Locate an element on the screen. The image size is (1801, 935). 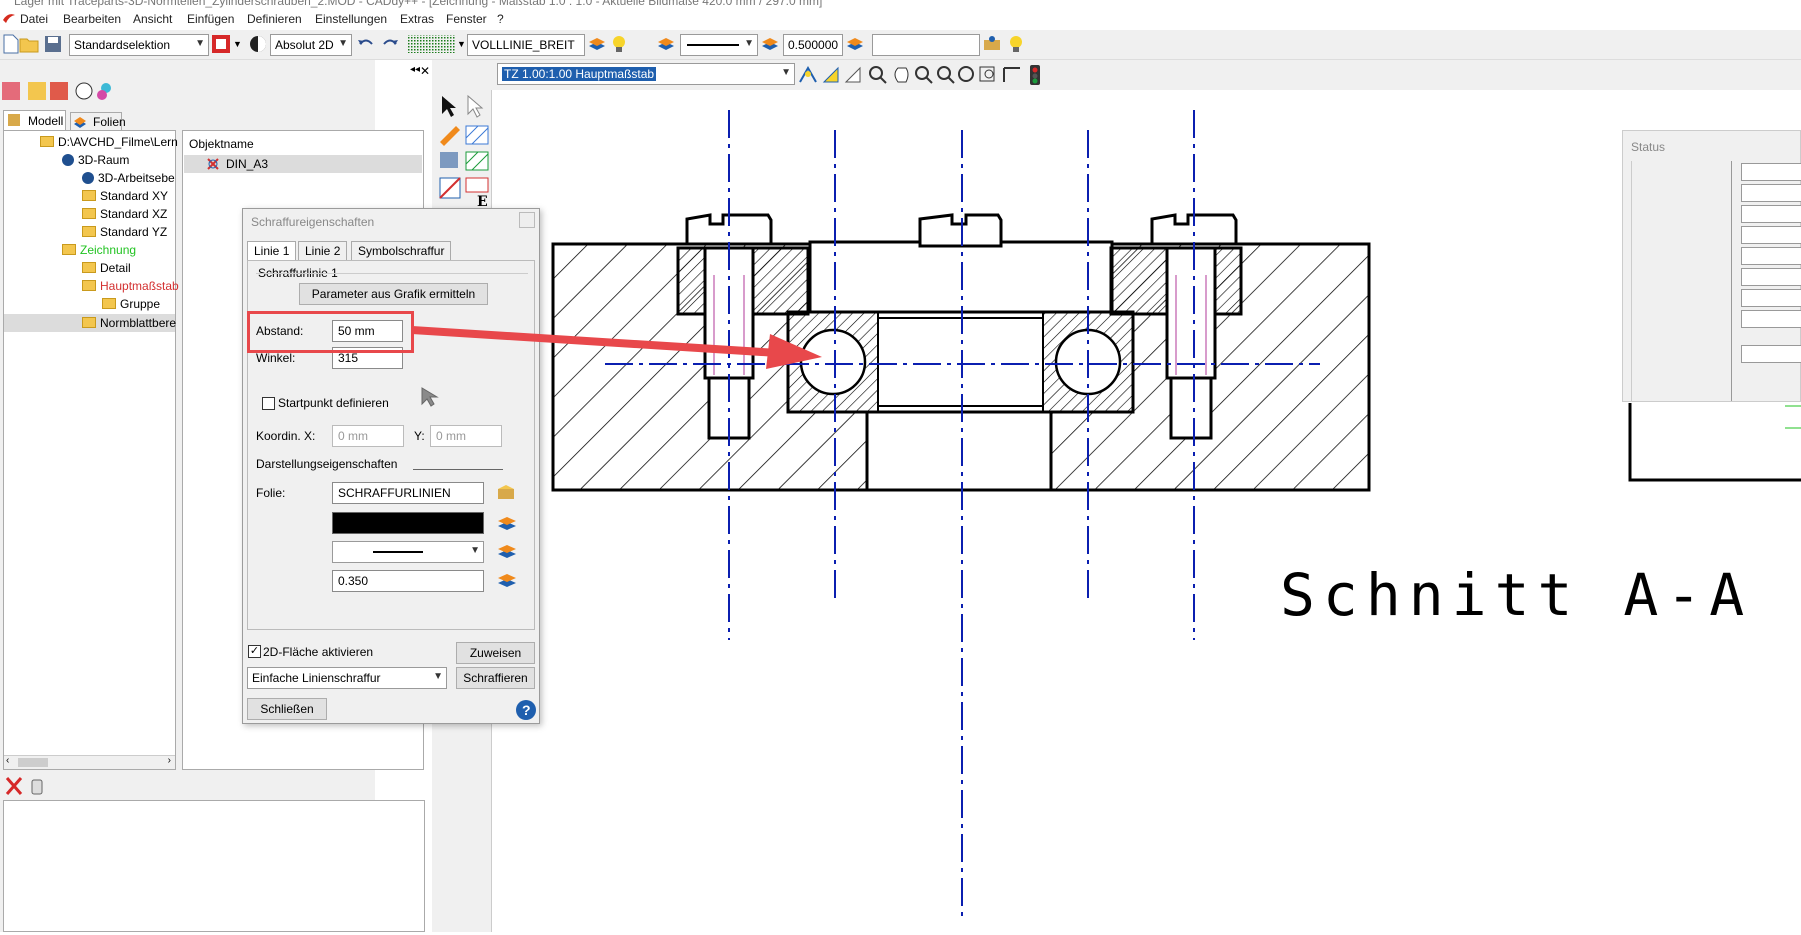
status-title: Status is located at coordinates (1648, 147).